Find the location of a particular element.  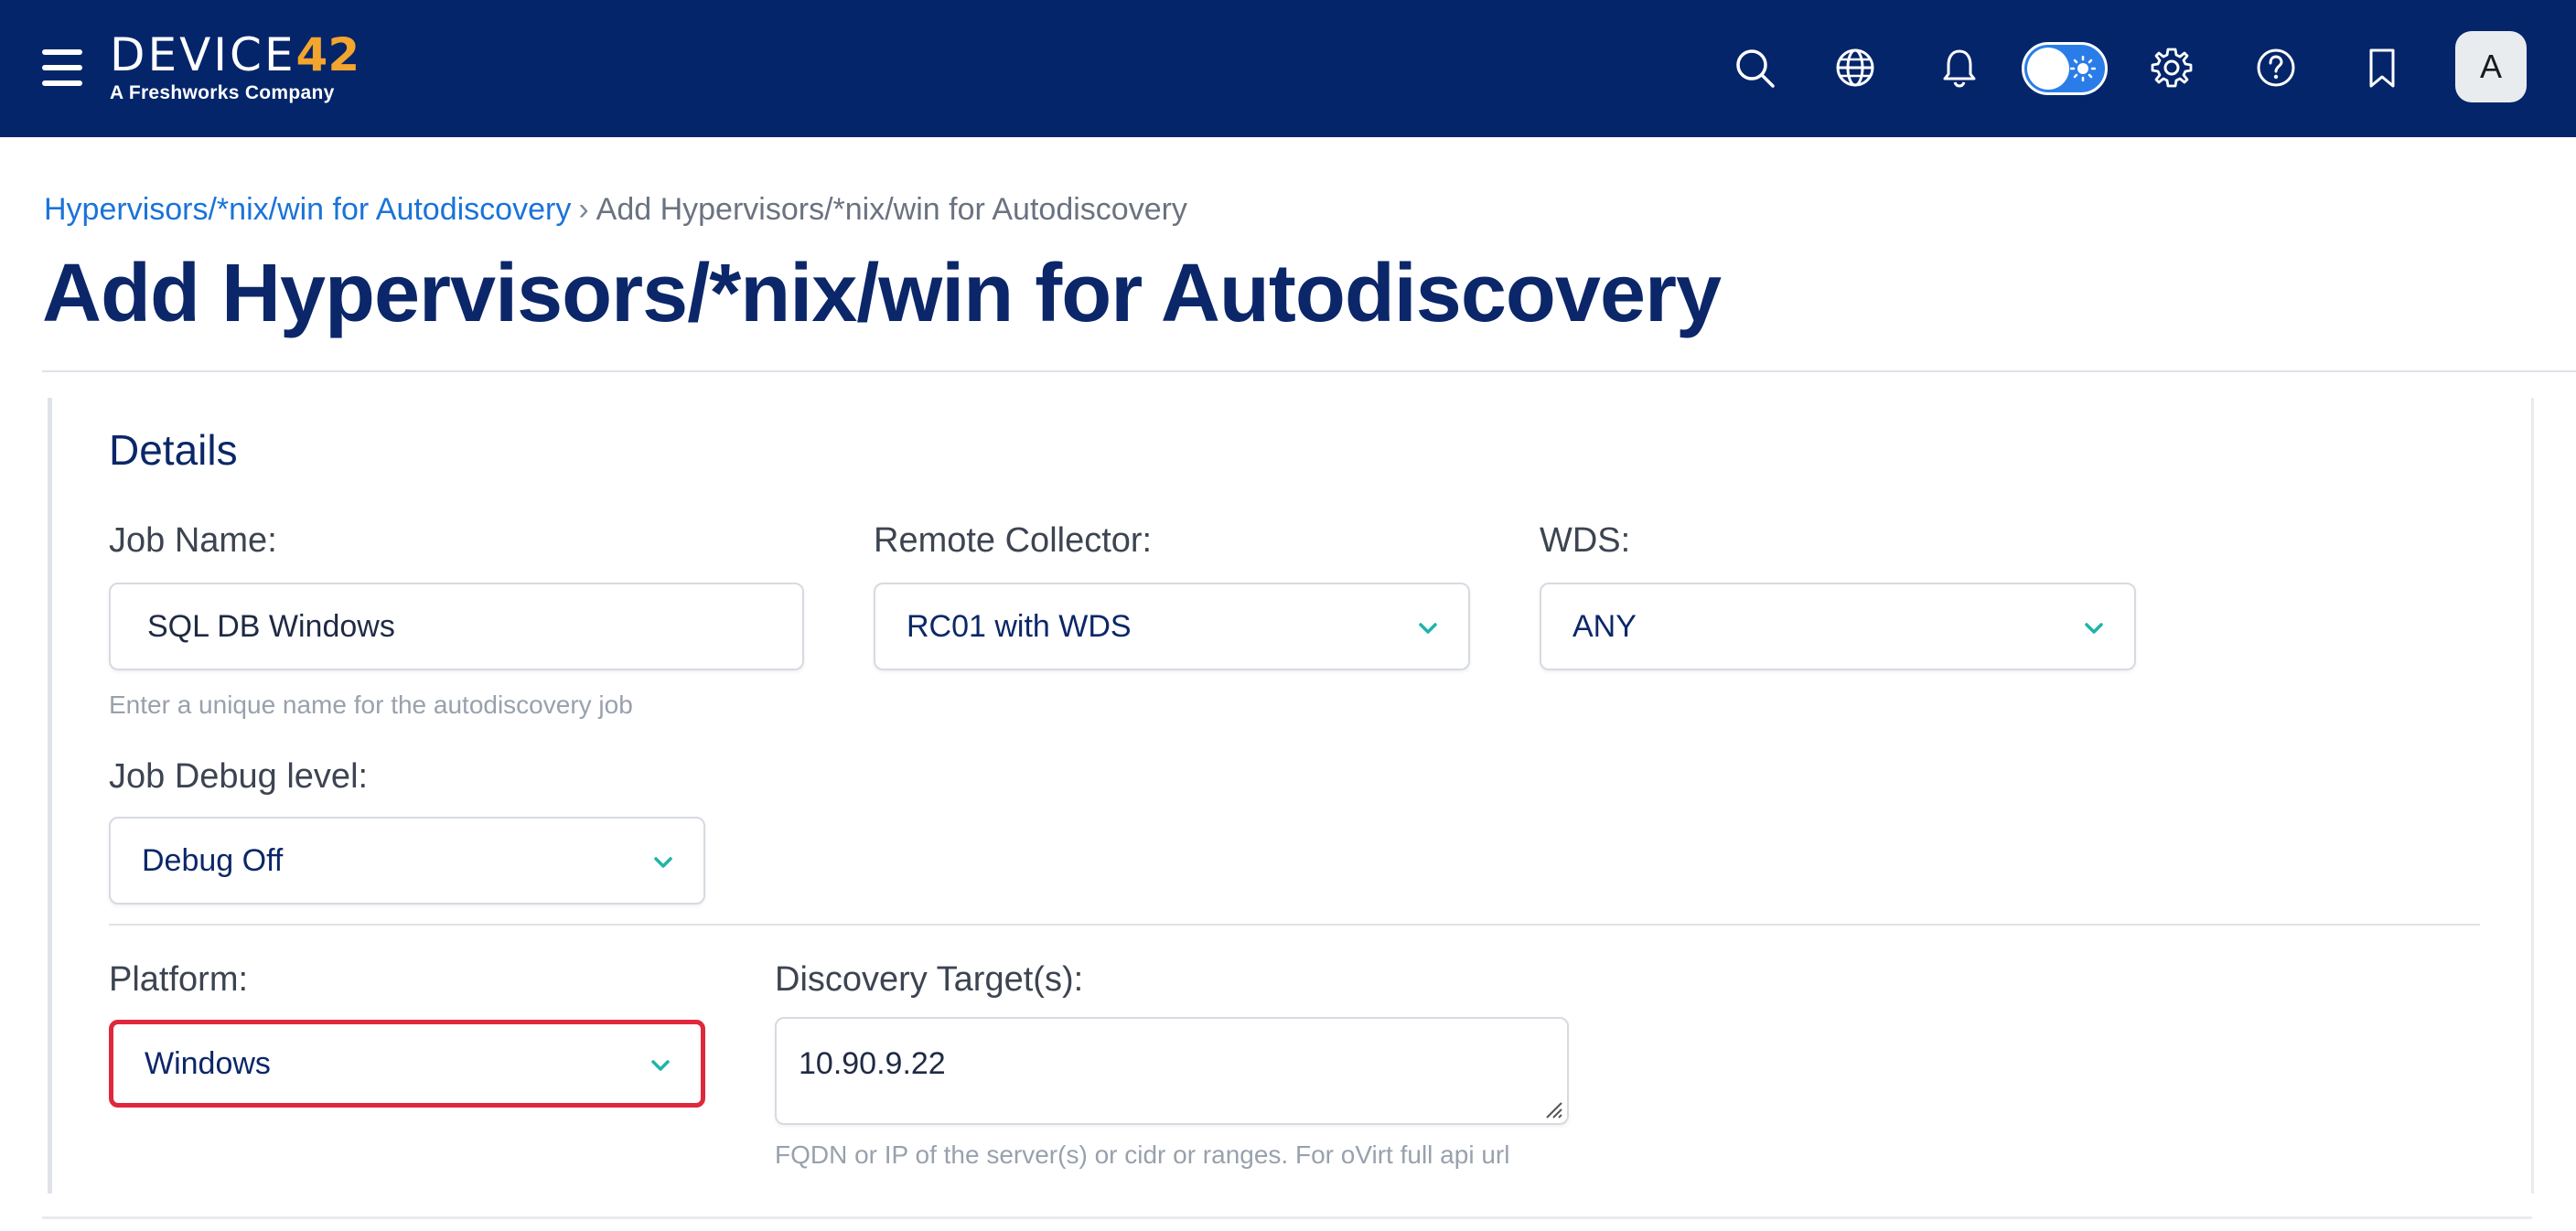

logo-subtitle: A Freshworks Company is located at coordinates (223, 92).